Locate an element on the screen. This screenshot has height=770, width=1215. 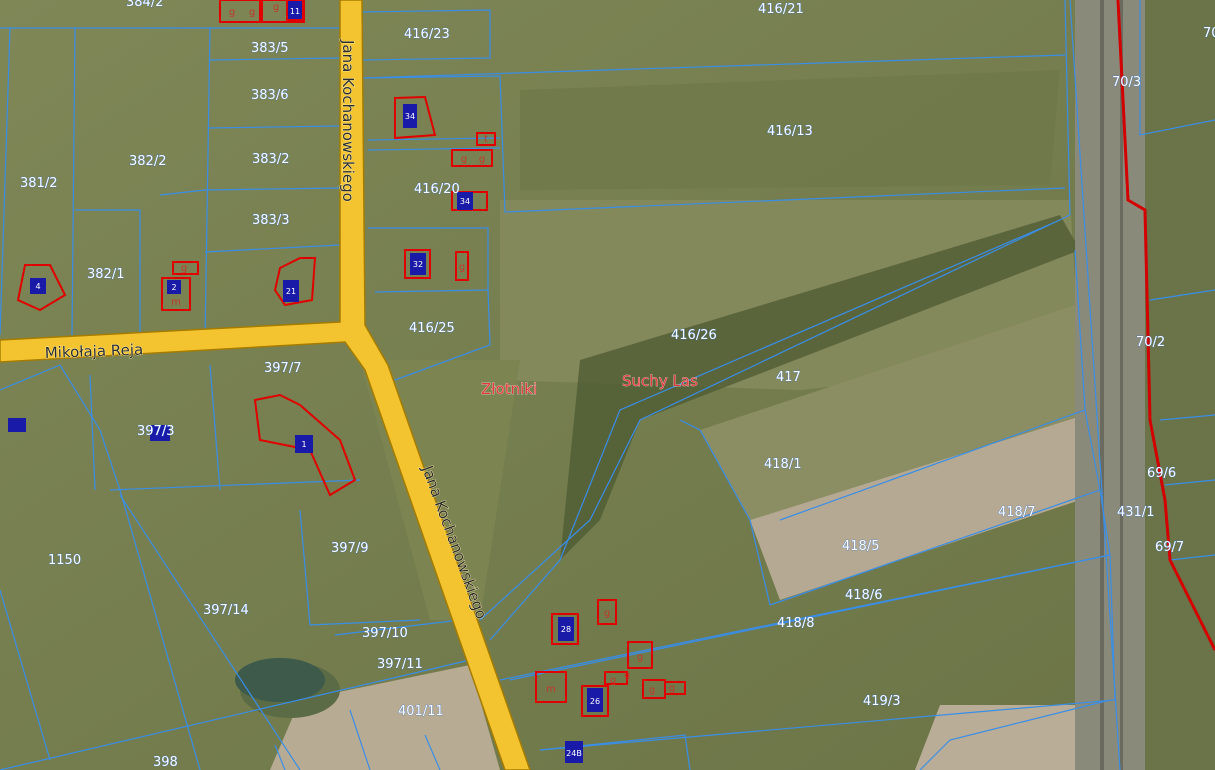
building-number: 24B is located at coordinates (574, 753).